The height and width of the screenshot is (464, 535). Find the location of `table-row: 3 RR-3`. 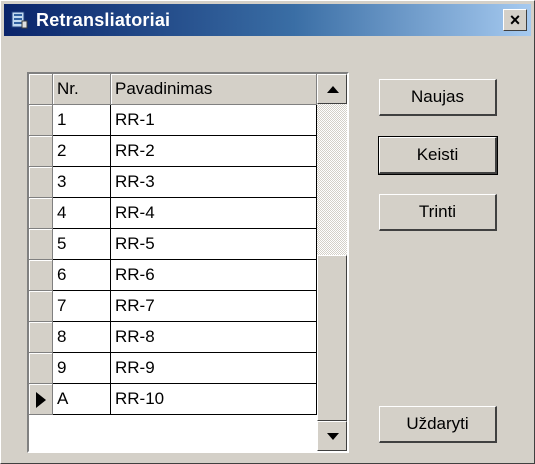

table-row: 3 RR-3 is located at coordinates (173, 182).